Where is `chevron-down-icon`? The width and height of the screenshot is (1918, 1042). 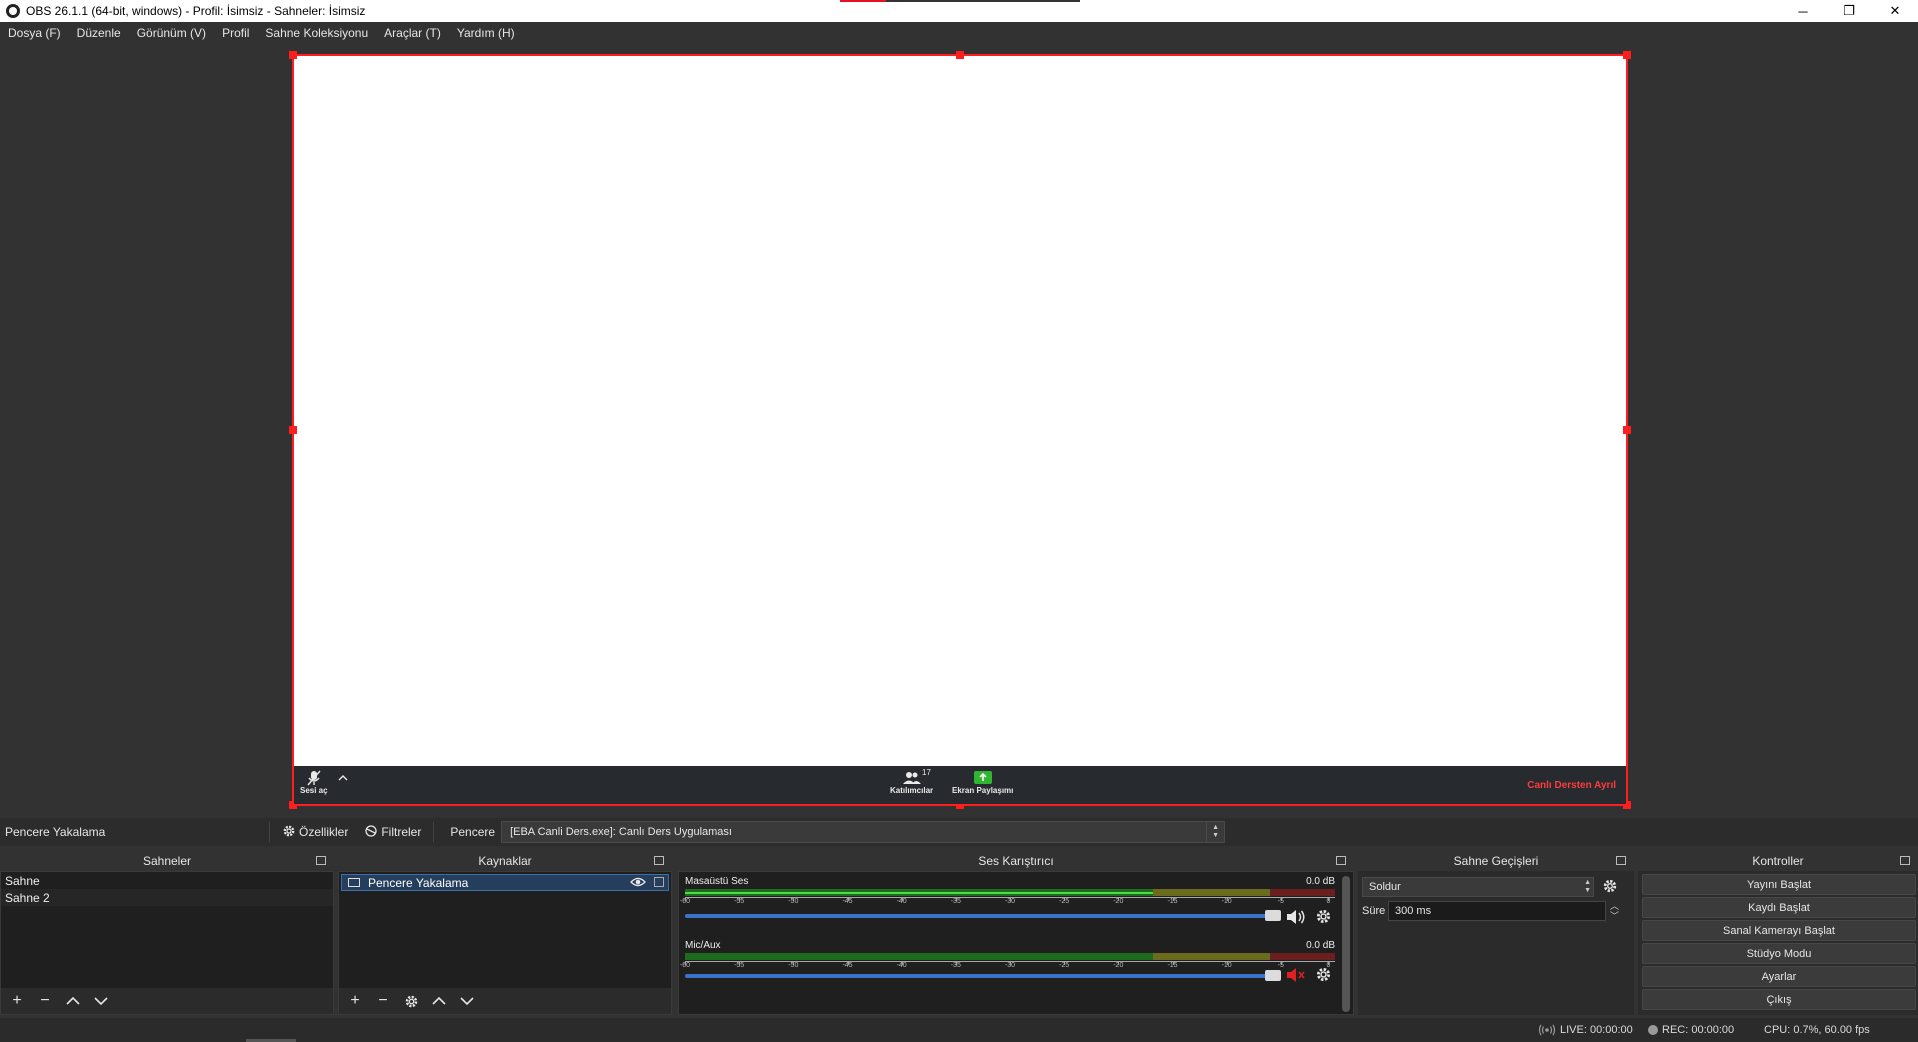
chevron-down-icon is located at coordinates (467, 1001).